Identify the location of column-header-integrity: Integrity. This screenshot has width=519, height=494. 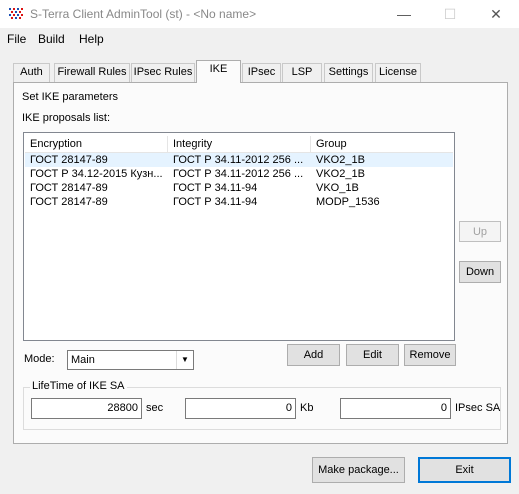
(239, 144).